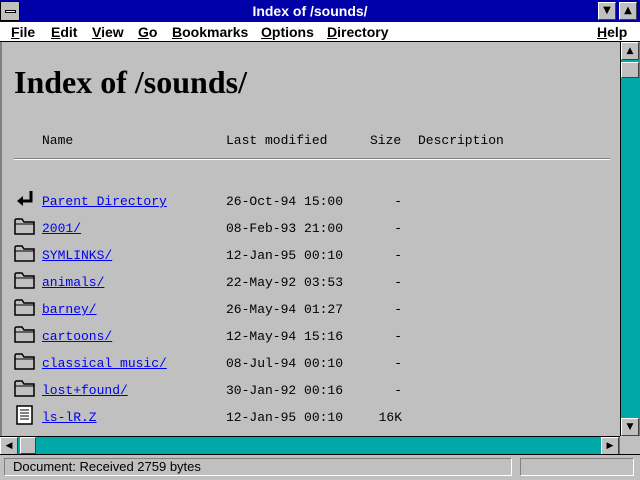 This screenshot has height=480, width=640. Describe the element at coordinates (630, 239) in the screenshot. I see `vertical-scrollbar: ▲ ▼` at that location.